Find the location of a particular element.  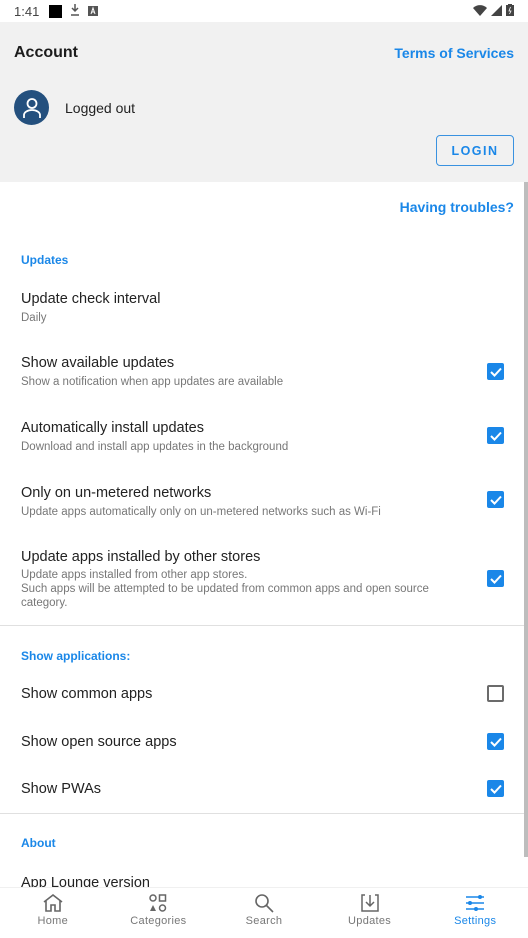

pref-title: Automatically install updates is located at coordinates (112, 428).